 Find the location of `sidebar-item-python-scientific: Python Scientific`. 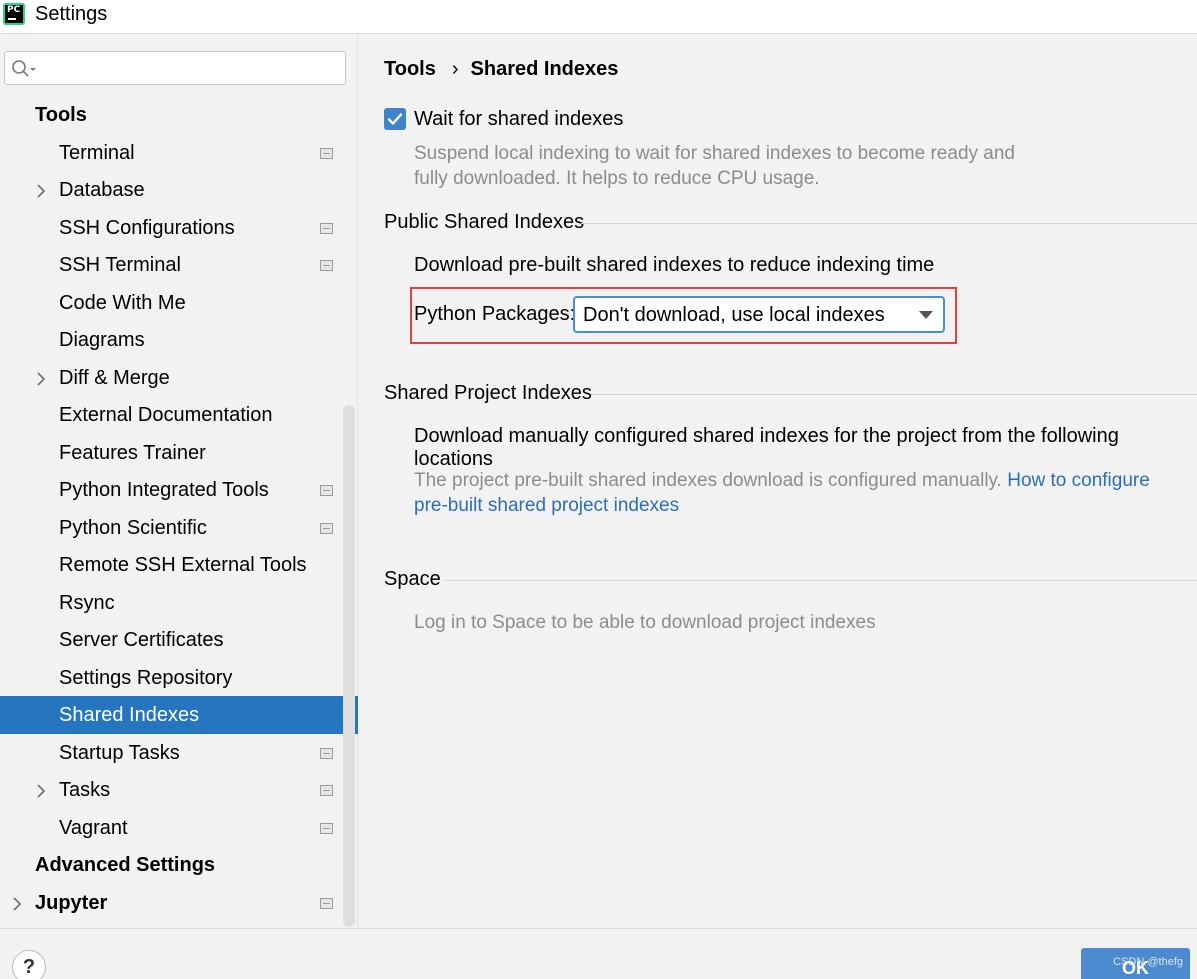

sidebar-item-python-scientific: Python Scientific is located at coordinates (179, 528).